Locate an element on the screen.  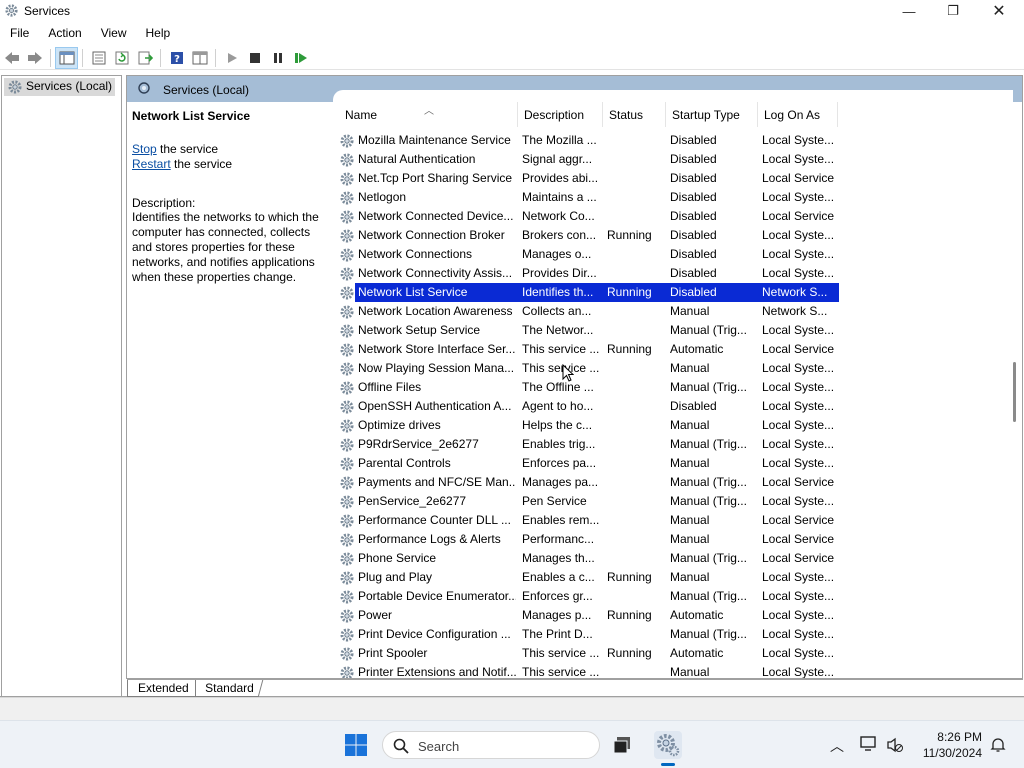
tree-item-services-local: Services (Local) is located at coordinates (60, 87).